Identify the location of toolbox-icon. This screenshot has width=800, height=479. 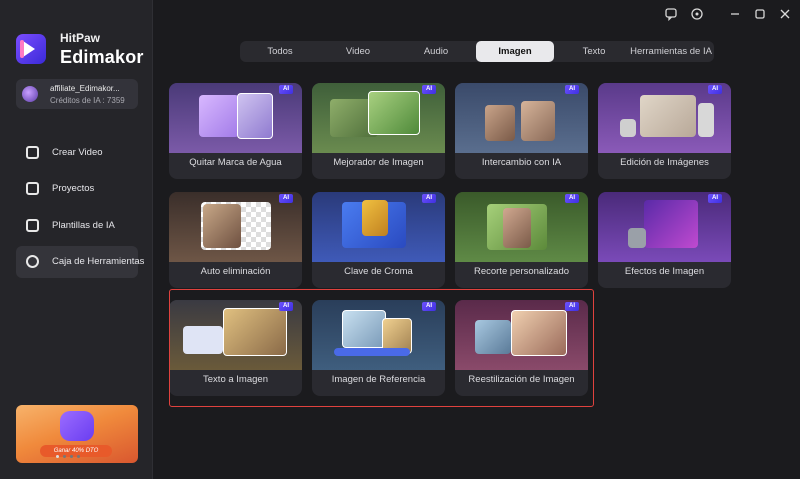
(32, 261).